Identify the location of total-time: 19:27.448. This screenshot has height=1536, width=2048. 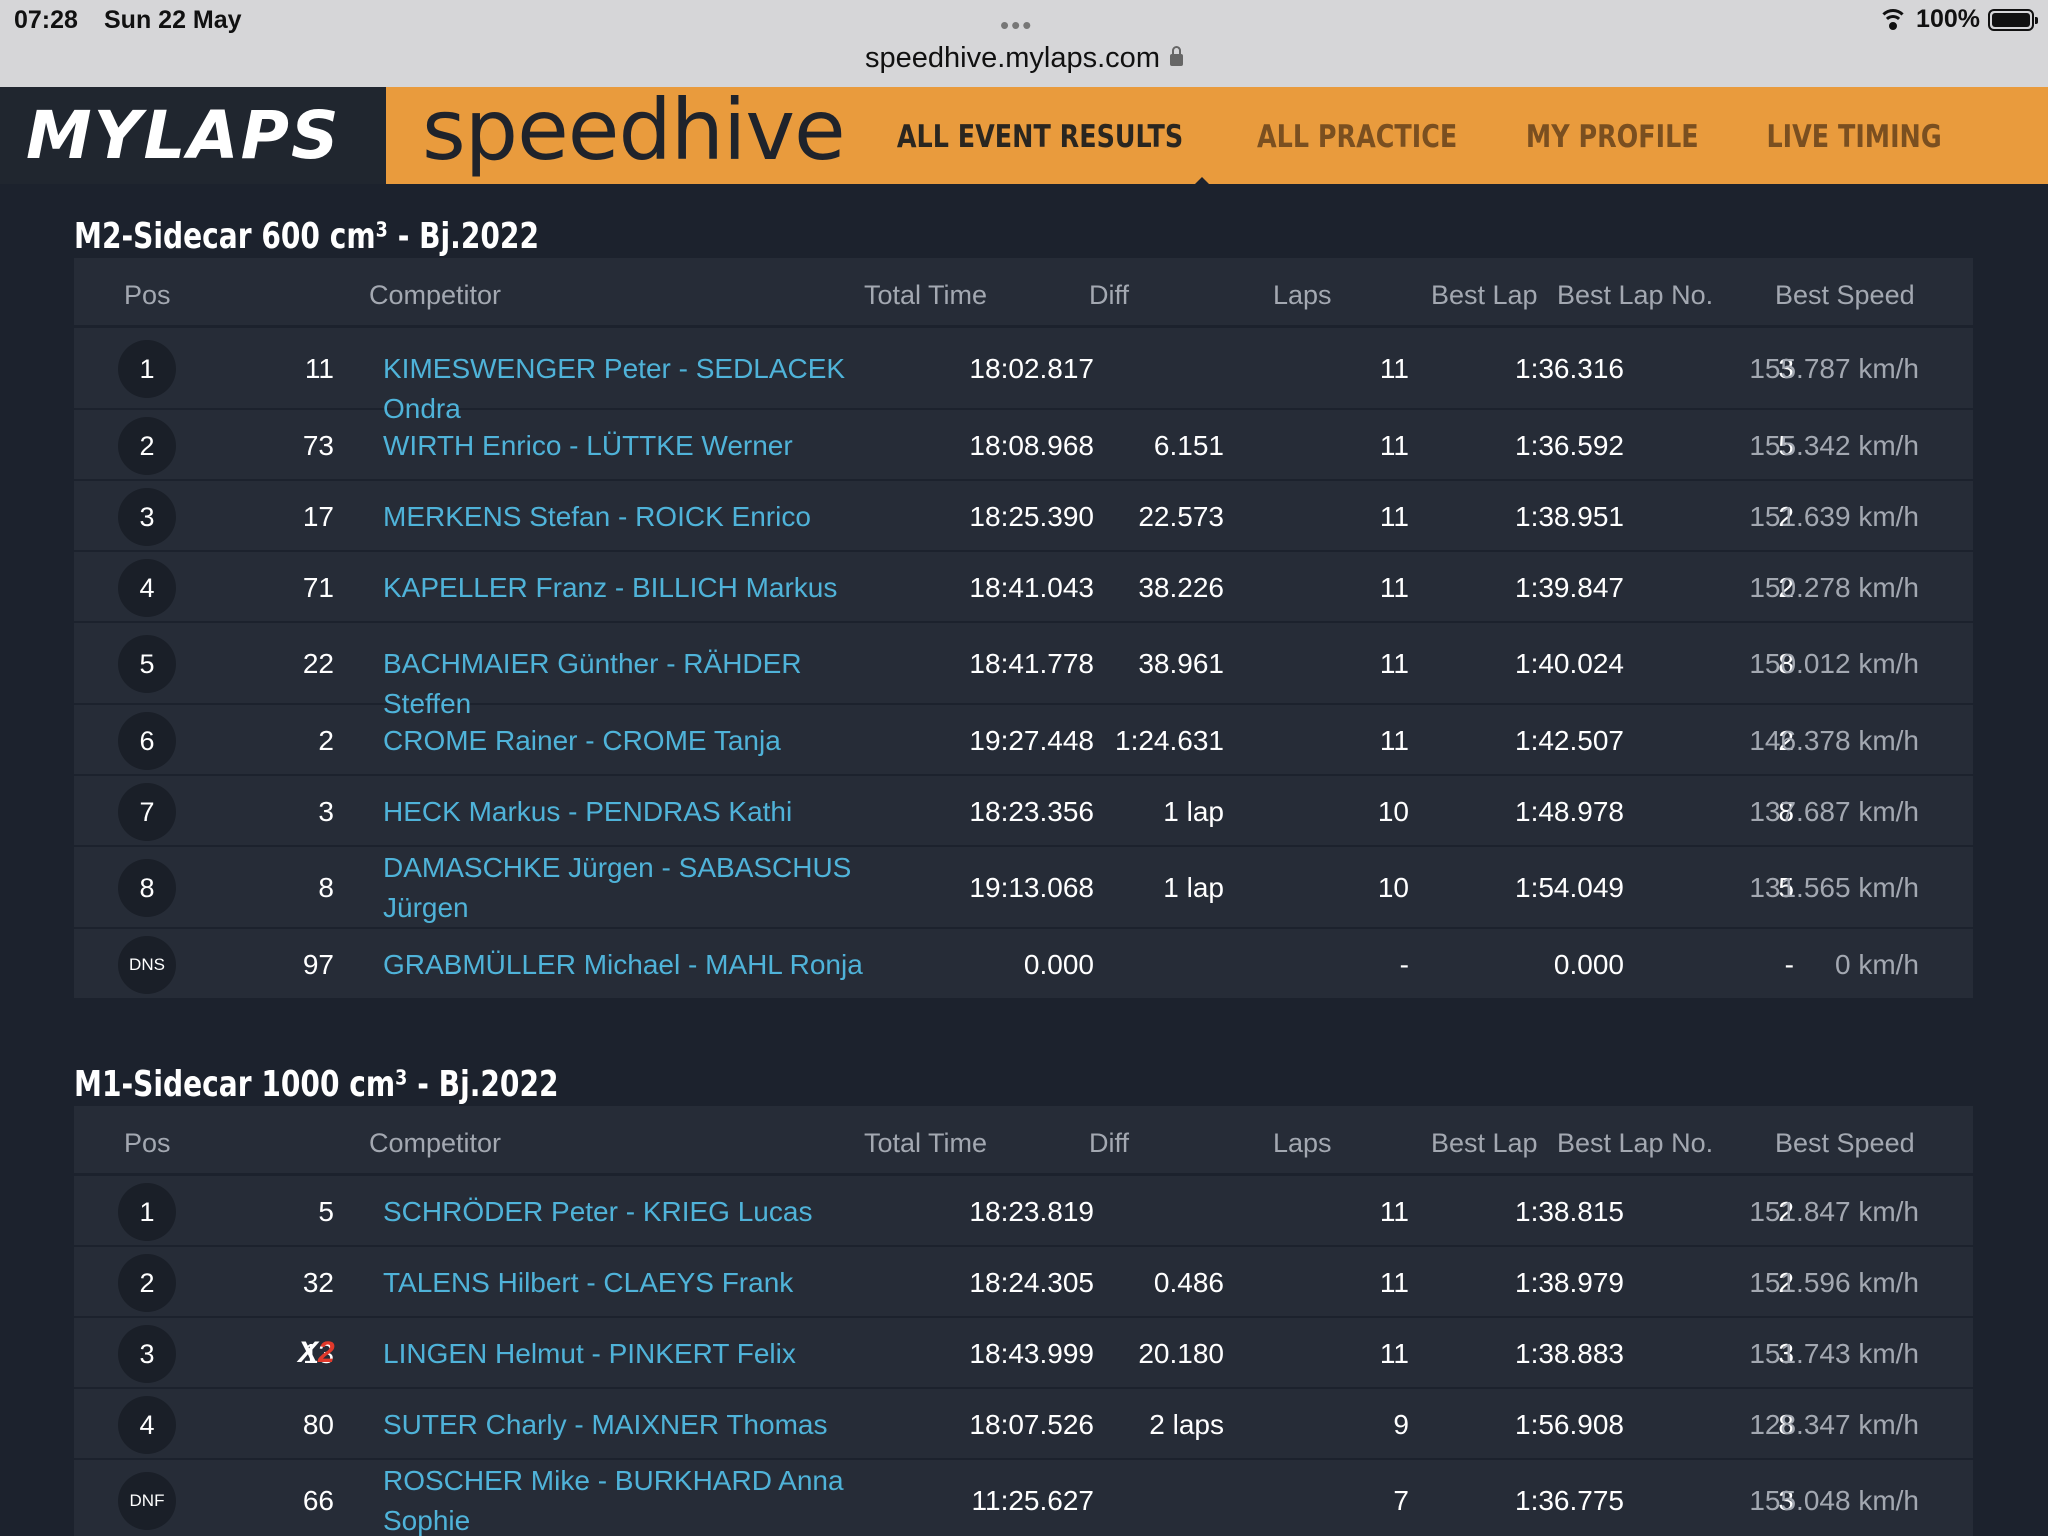
(1031, 740).